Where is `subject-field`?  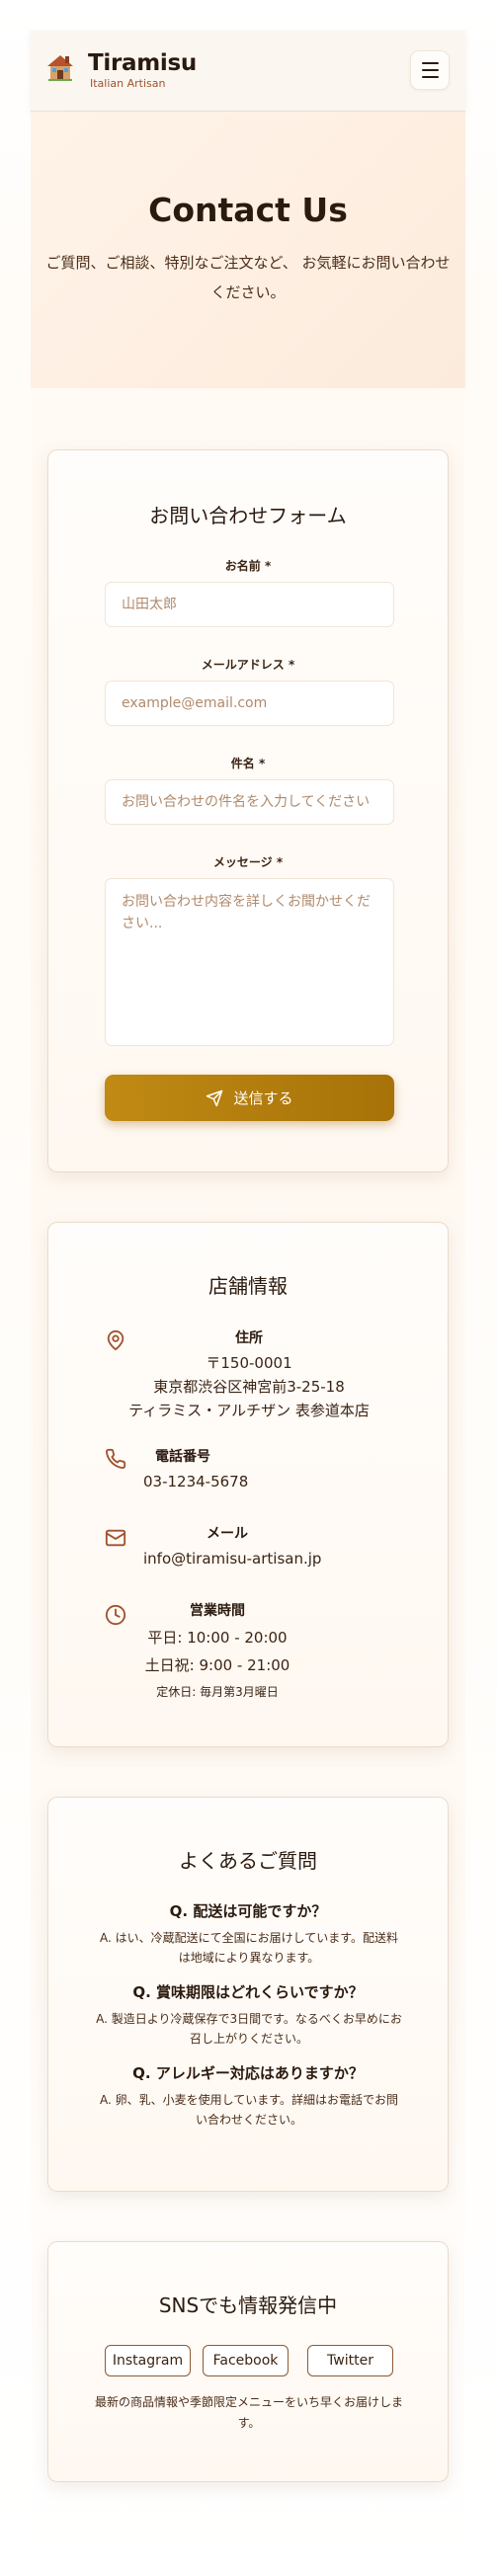
subject-field is located at coordinates (249, 802).